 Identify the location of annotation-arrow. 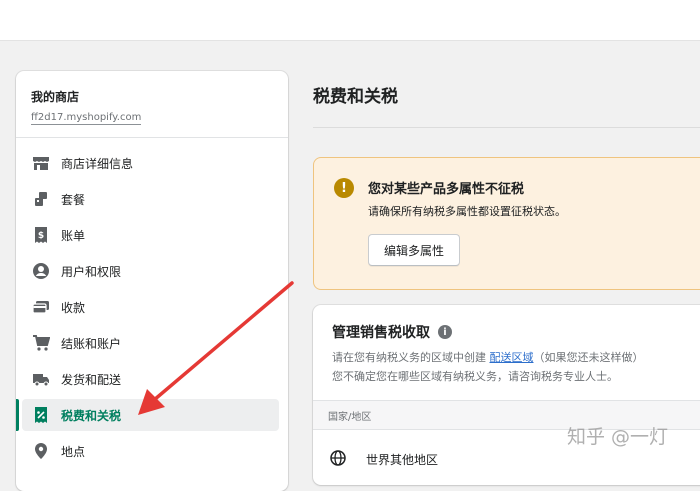
(216, 348).